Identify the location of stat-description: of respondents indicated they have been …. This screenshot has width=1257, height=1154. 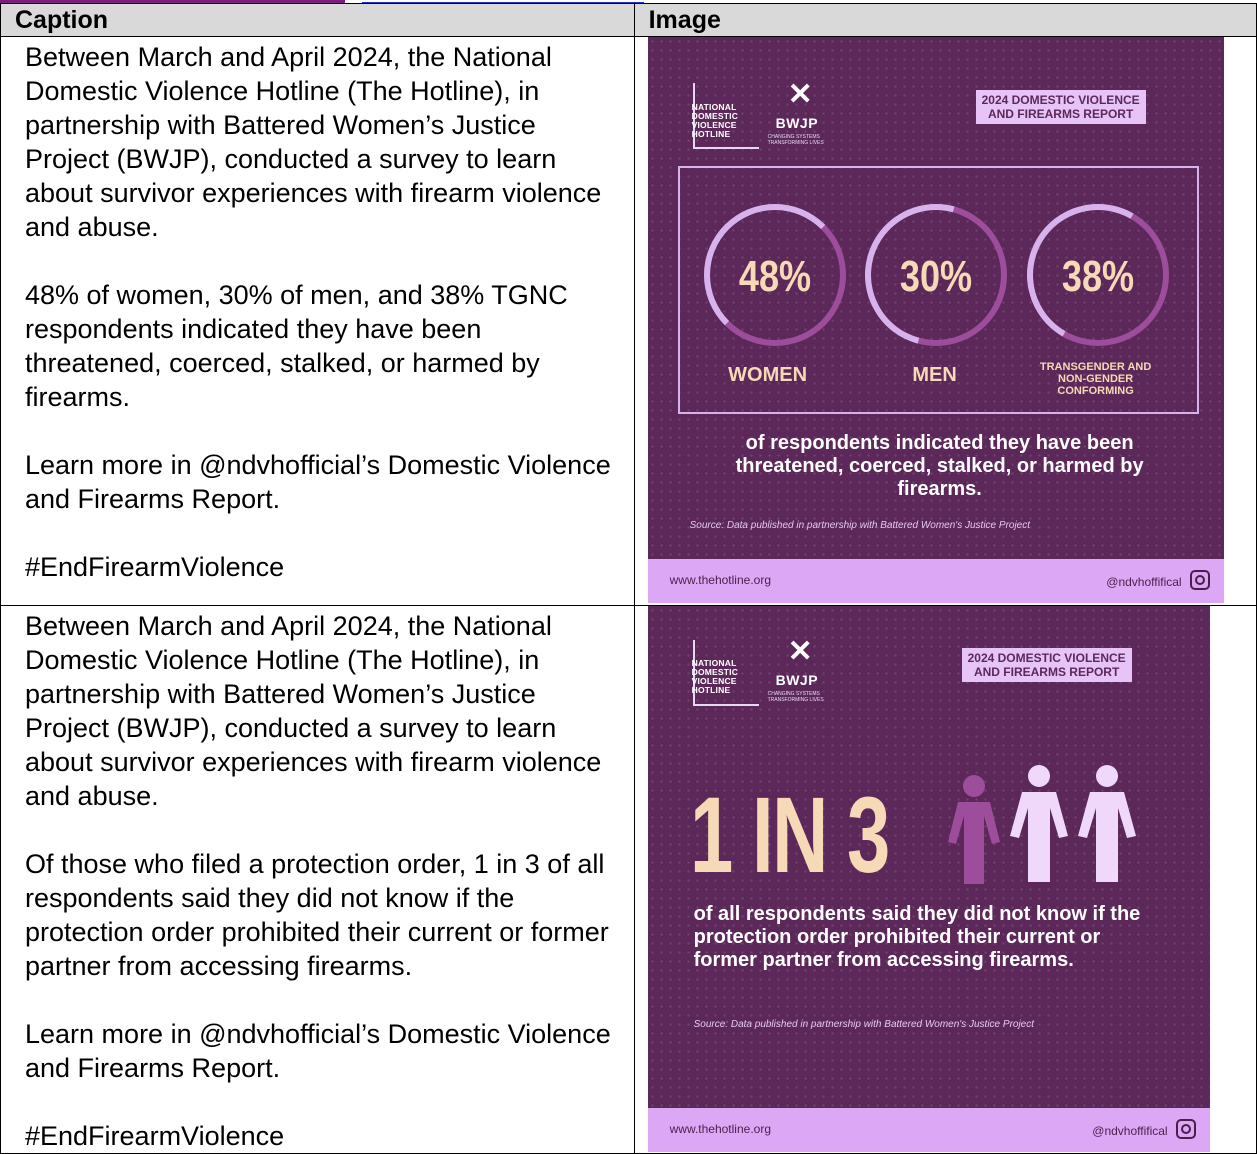
(939, 466).